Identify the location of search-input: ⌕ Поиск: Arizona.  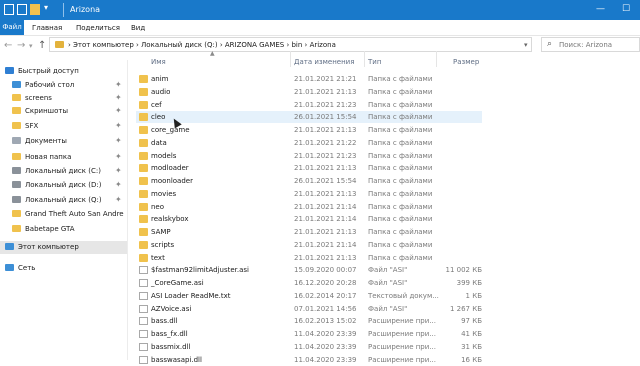
(590, 44).